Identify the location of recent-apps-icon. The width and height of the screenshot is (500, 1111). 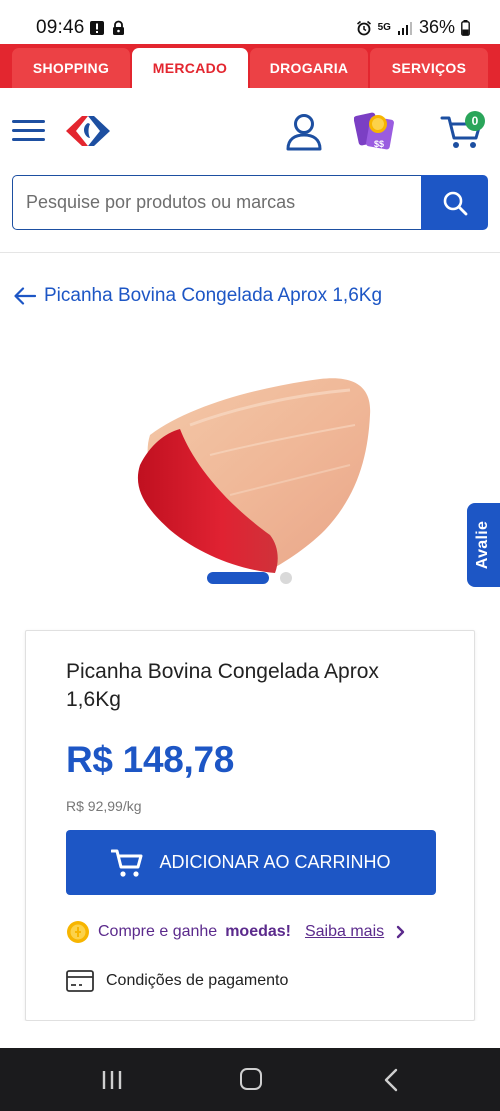
(112, 1080).